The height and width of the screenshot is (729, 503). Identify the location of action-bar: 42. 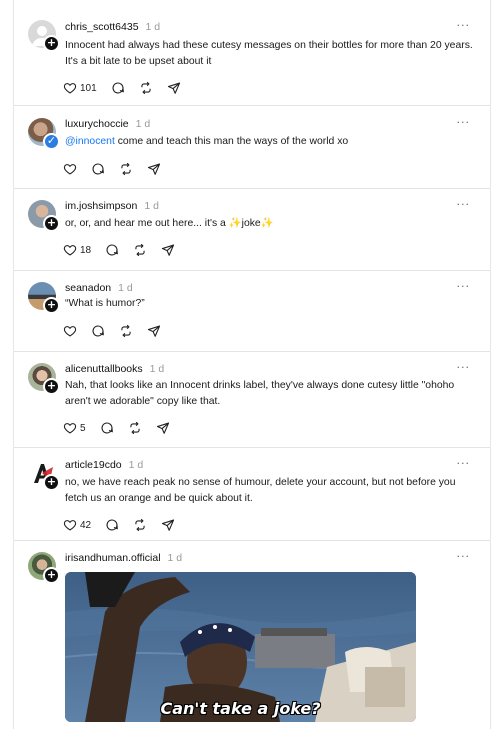
(126, 525).